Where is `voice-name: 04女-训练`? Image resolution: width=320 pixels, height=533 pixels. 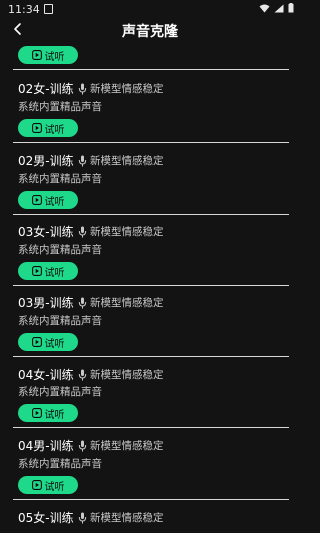 voice-name: 04女-训练 is located at coordinates (46, 375).